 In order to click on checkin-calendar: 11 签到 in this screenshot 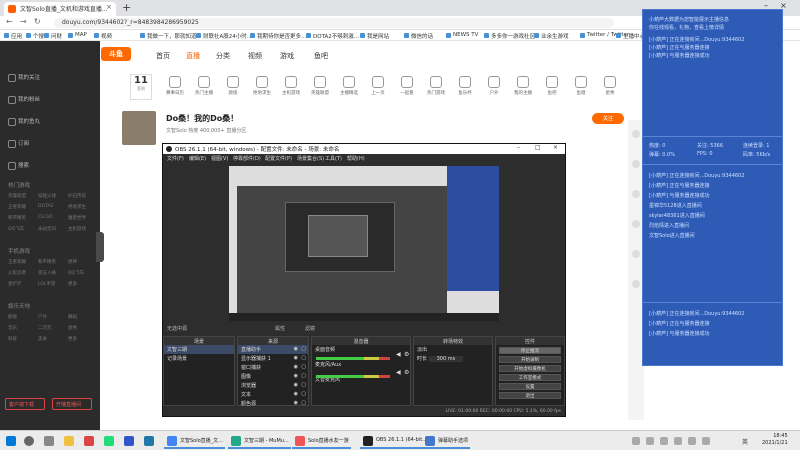, I will do `click(141, 87)`.